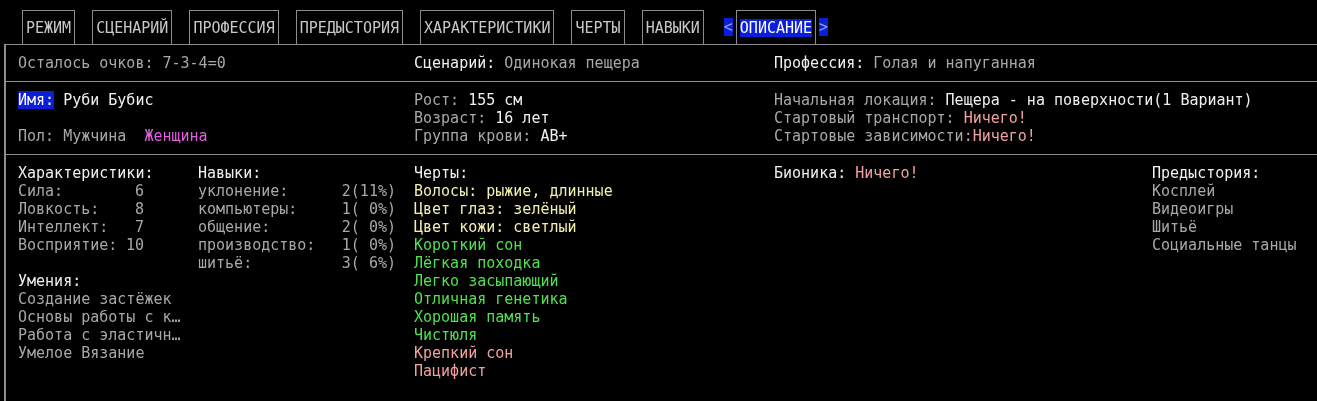 The height and width of the screenshot is (401, 1317). What do you see at coordinates (230, 173) in the screenshot?
I see `skills-title: Навыки:` at bounding box center [230, 173].